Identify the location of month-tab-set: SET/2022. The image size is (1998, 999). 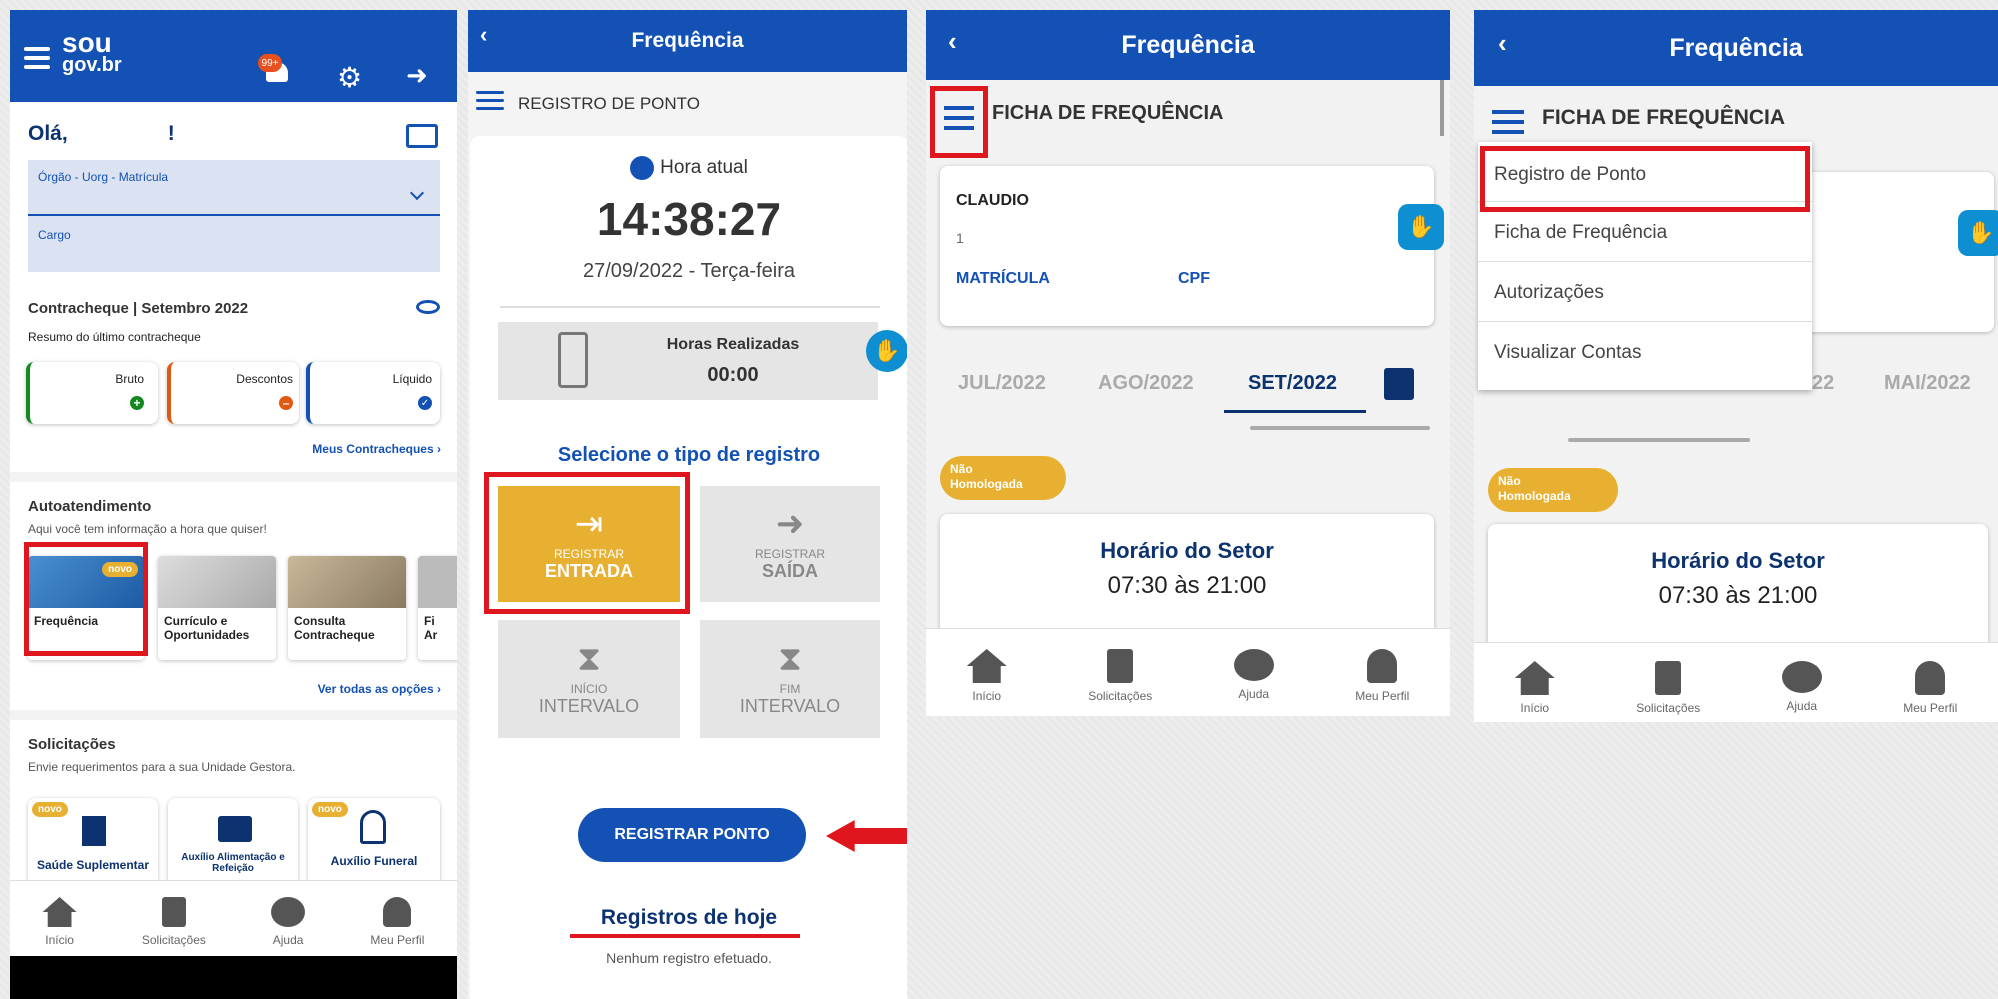
(1292, 383).